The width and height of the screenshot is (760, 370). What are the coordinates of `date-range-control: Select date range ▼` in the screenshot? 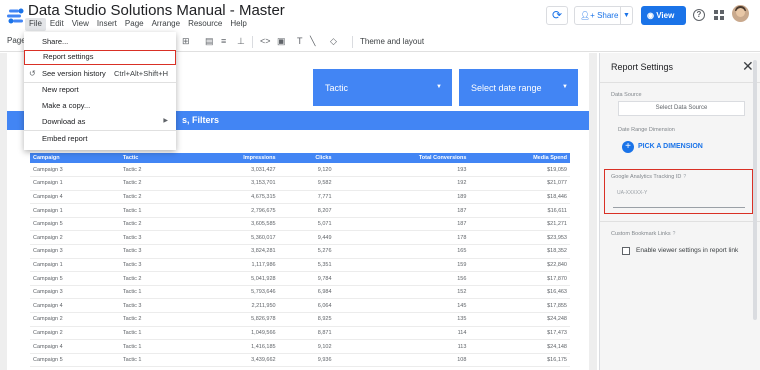 It's located at (518, 87).